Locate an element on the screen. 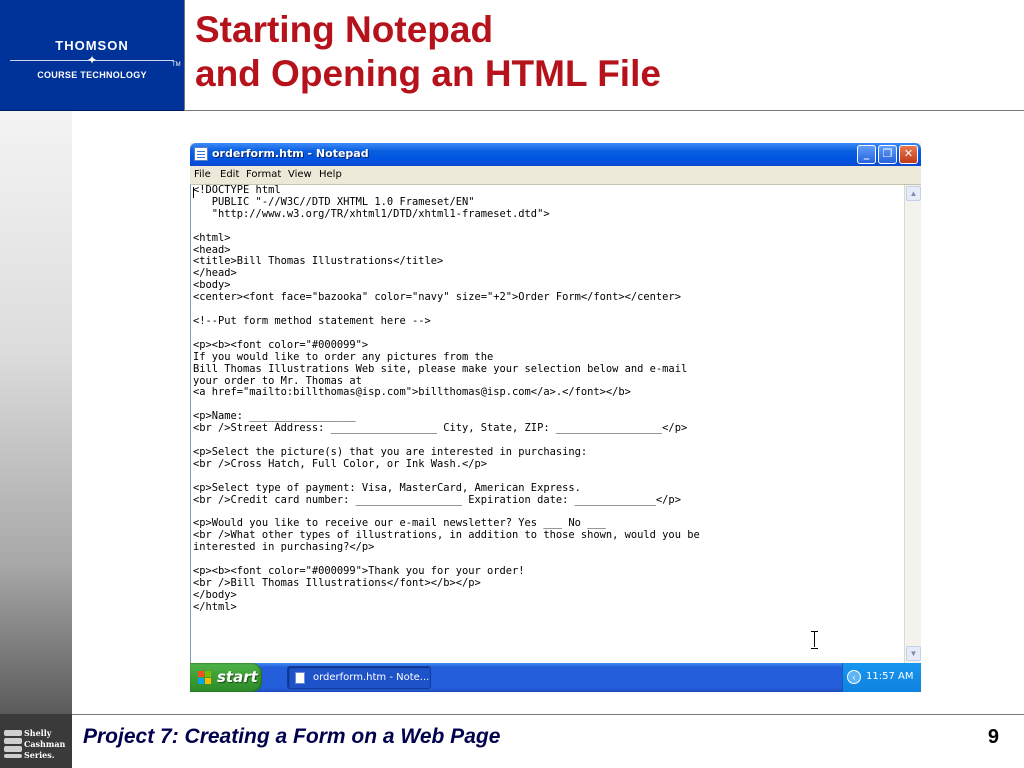 The width and height of the screenshot is (1024, 768). menu-format: Format is located at coordinates (263, 174).